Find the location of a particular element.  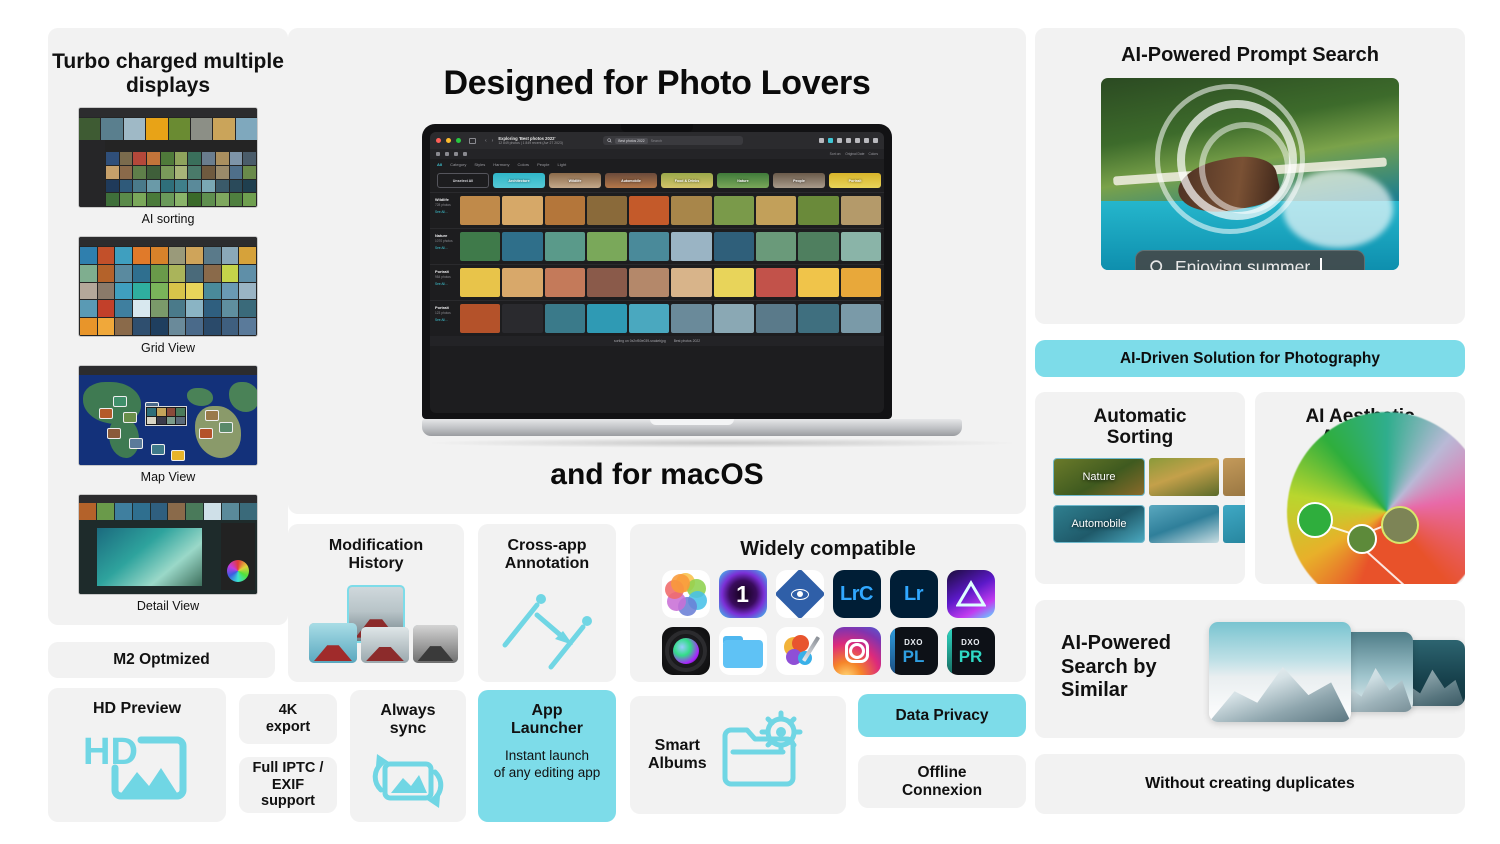

macbook-shadow is located at coordinates (722, 443).